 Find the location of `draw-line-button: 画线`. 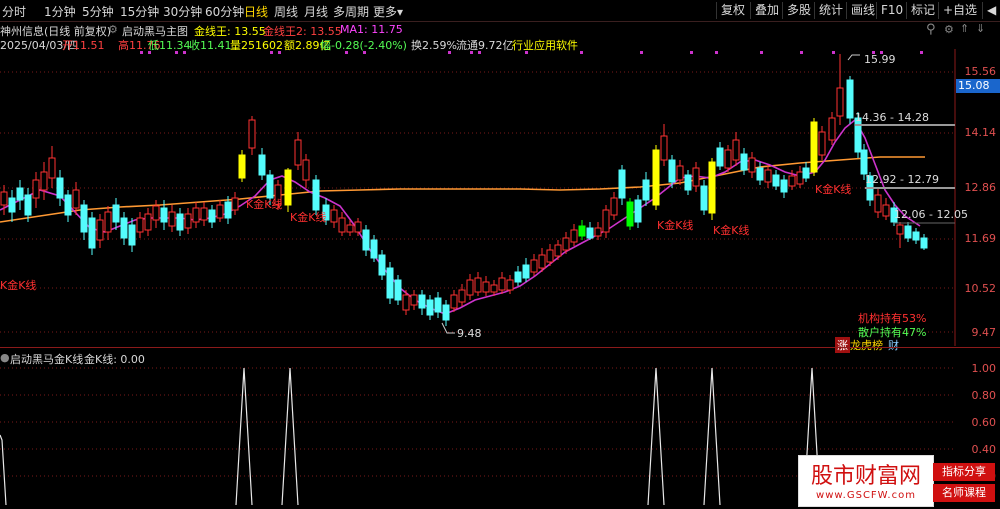

draw-line-button: 画线 is located at coordinates (862, 10).